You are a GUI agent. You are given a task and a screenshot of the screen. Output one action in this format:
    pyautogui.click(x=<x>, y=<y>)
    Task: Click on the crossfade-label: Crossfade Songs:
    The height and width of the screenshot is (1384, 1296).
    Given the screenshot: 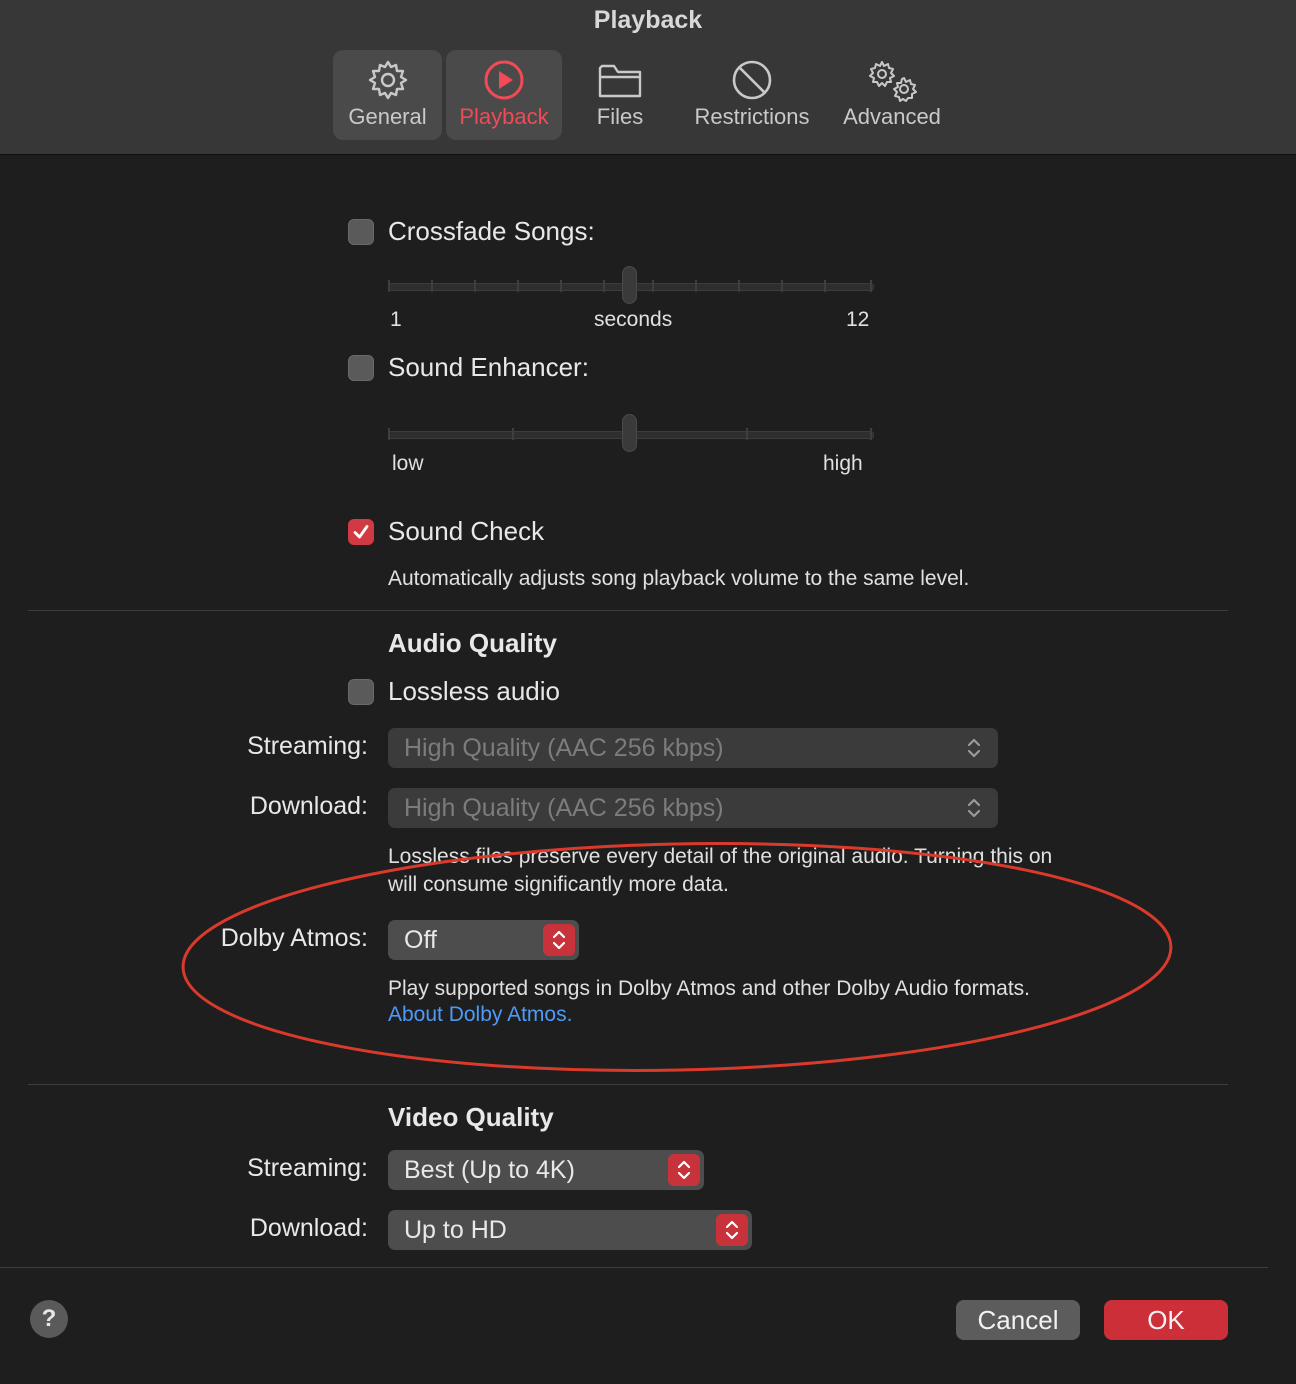 What is the action you would take?
    pyautogui.click(x=491, y=231)
    